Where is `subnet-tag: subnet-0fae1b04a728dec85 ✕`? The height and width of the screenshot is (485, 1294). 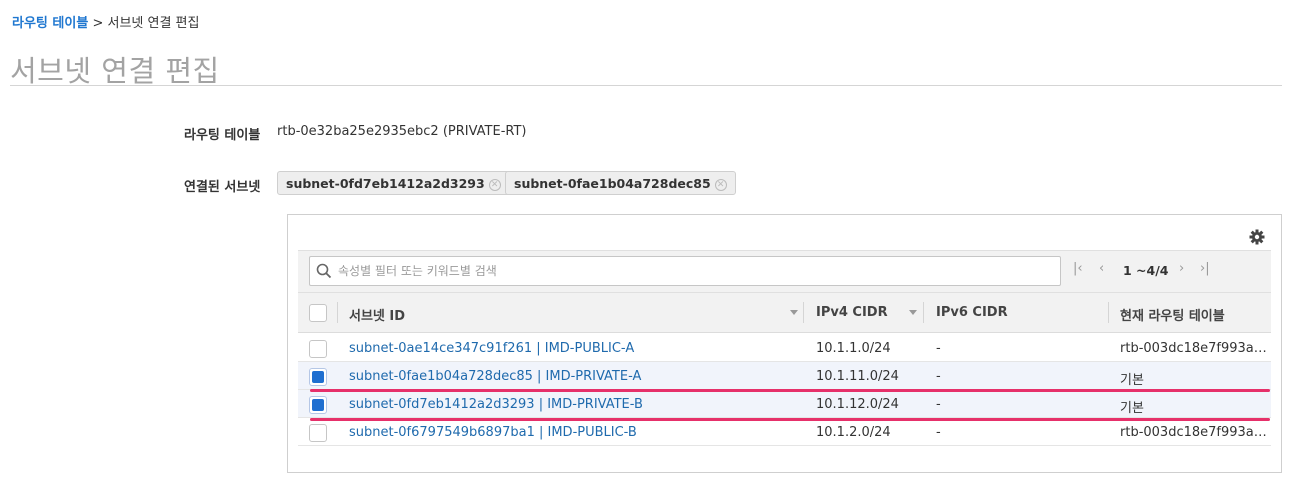 subnet-tag: subnet-0fae1b04a728dec85 ✕ is located at coordinates (620, 183).